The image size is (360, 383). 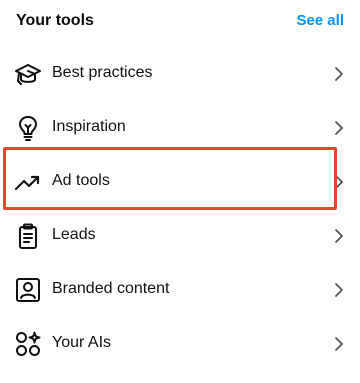 I want to click on tool-item-inspiration: Inspiration, so click(x=180, y=128).